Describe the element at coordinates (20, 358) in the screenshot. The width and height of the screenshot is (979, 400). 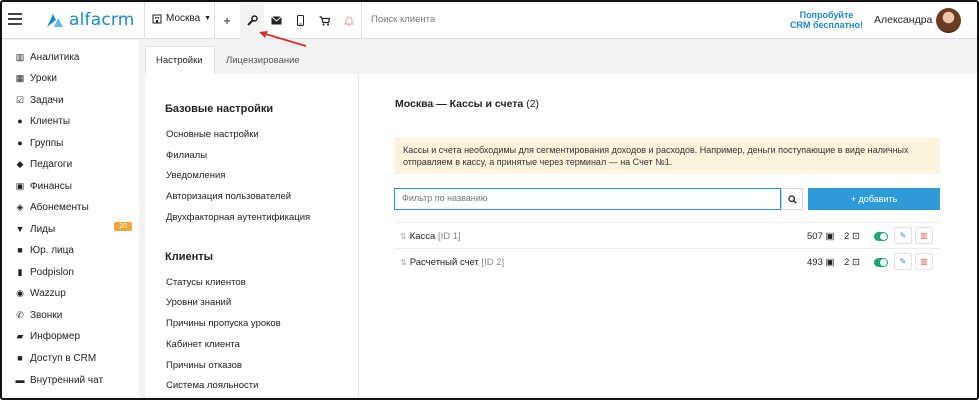
I see `lock-icon: ■` at that location.